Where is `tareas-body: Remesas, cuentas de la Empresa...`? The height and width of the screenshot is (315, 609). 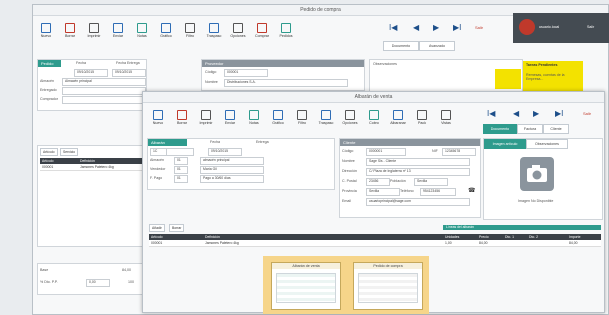
tareas-body: Remesas, cuentas de la Empresa... is located at coordinates (545, 77).